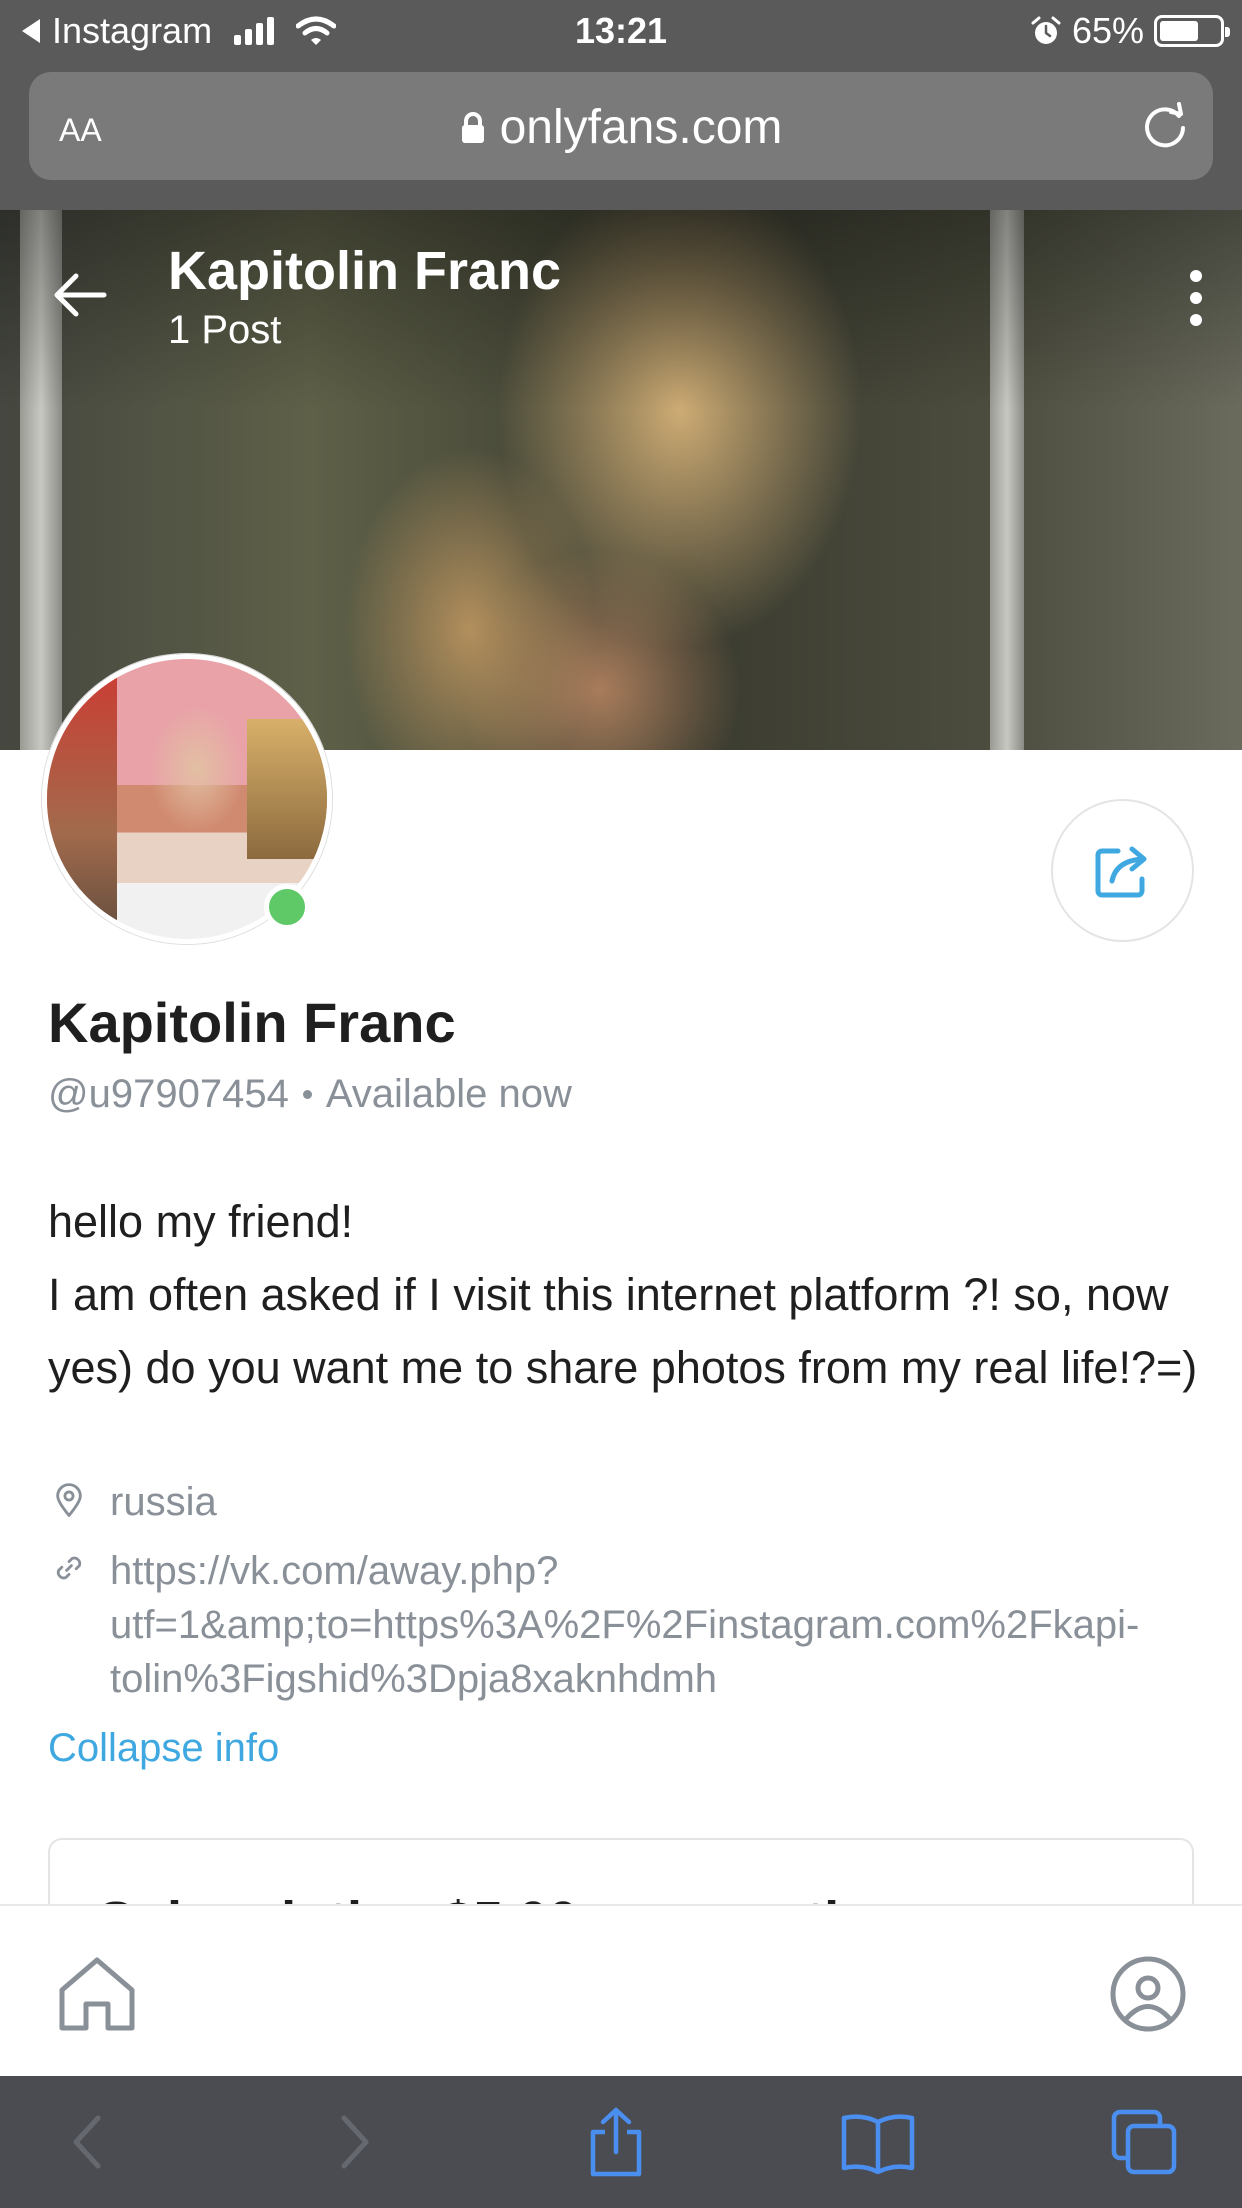 The height and width of the screenshot is (2208, 1242). I want to click on location-text: russia, so click(163, 1502).